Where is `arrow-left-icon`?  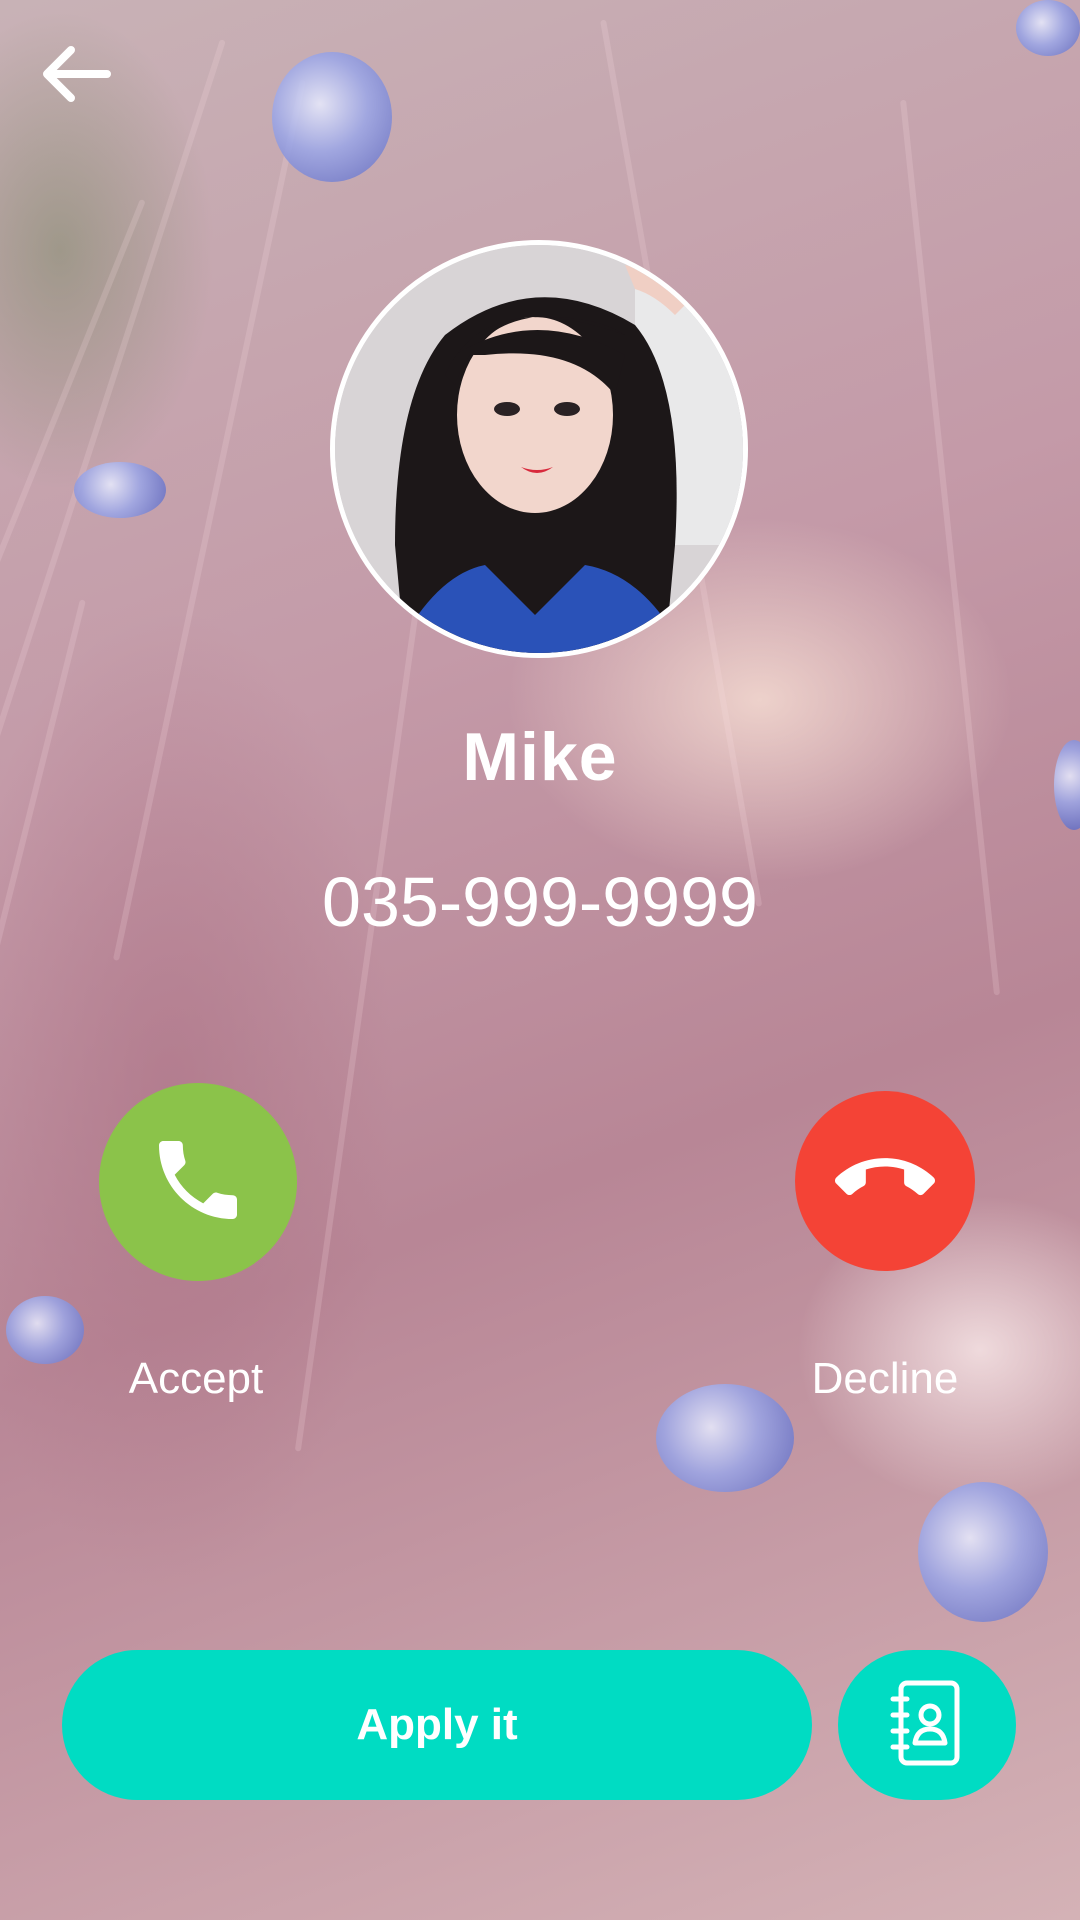
arrow-left-icon is located at coordinates (75, 76).